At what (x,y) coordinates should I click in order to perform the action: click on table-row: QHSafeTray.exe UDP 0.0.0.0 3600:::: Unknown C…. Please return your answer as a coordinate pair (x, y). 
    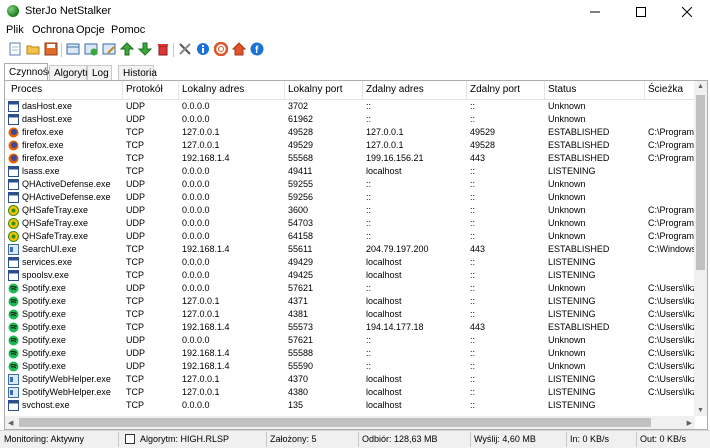
    Looking at the image, I should click on (350, 210).